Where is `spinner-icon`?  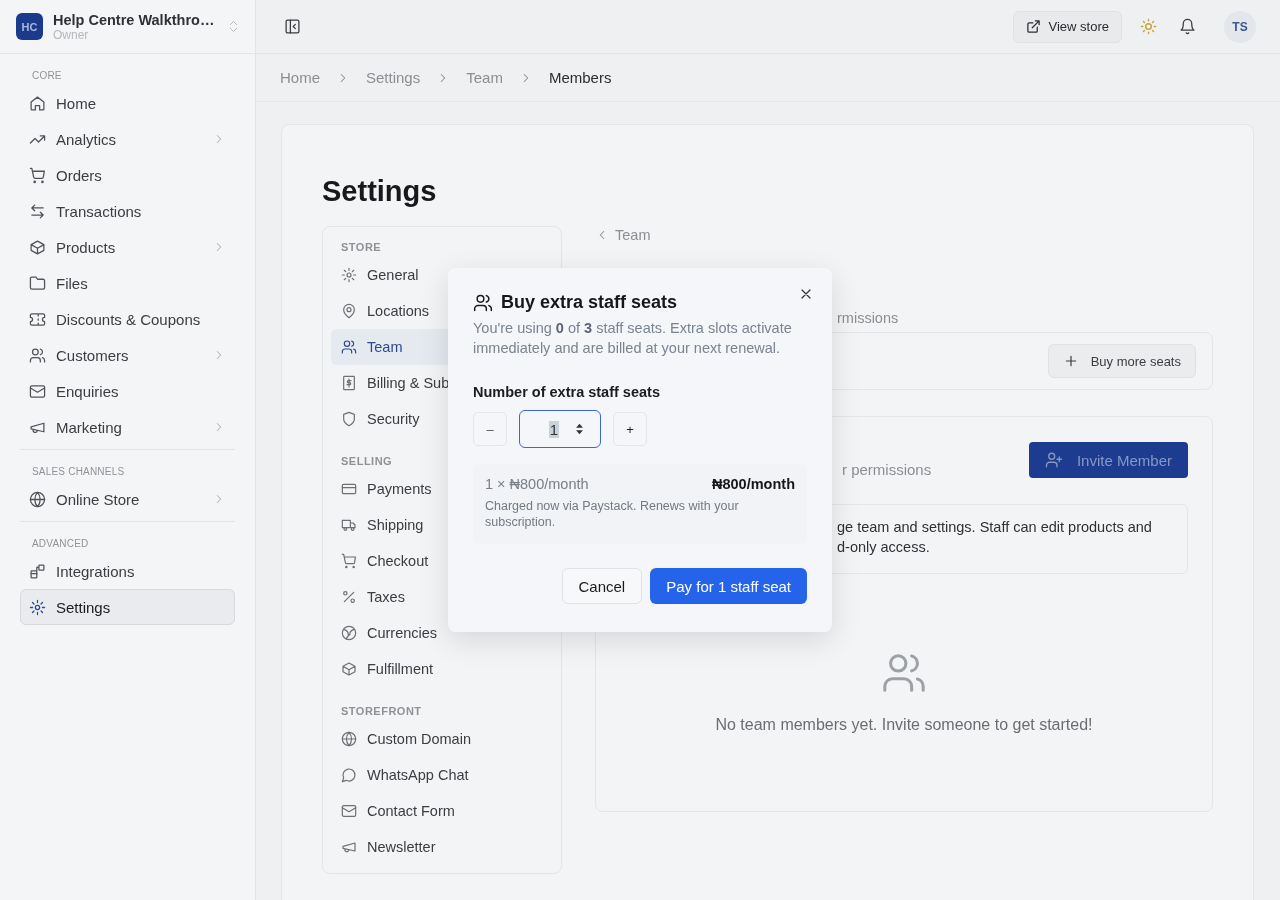 spinner-icon is located at coordinates (579, 429).